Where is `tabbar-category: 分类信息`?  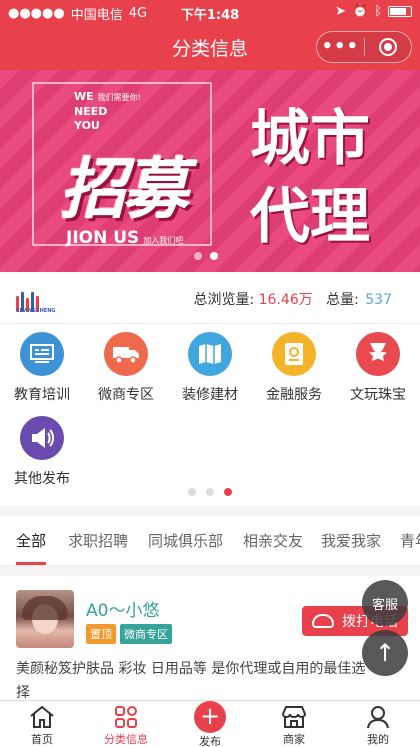
tabbar-category: 分类信息 is located at coordinates (126, 725).